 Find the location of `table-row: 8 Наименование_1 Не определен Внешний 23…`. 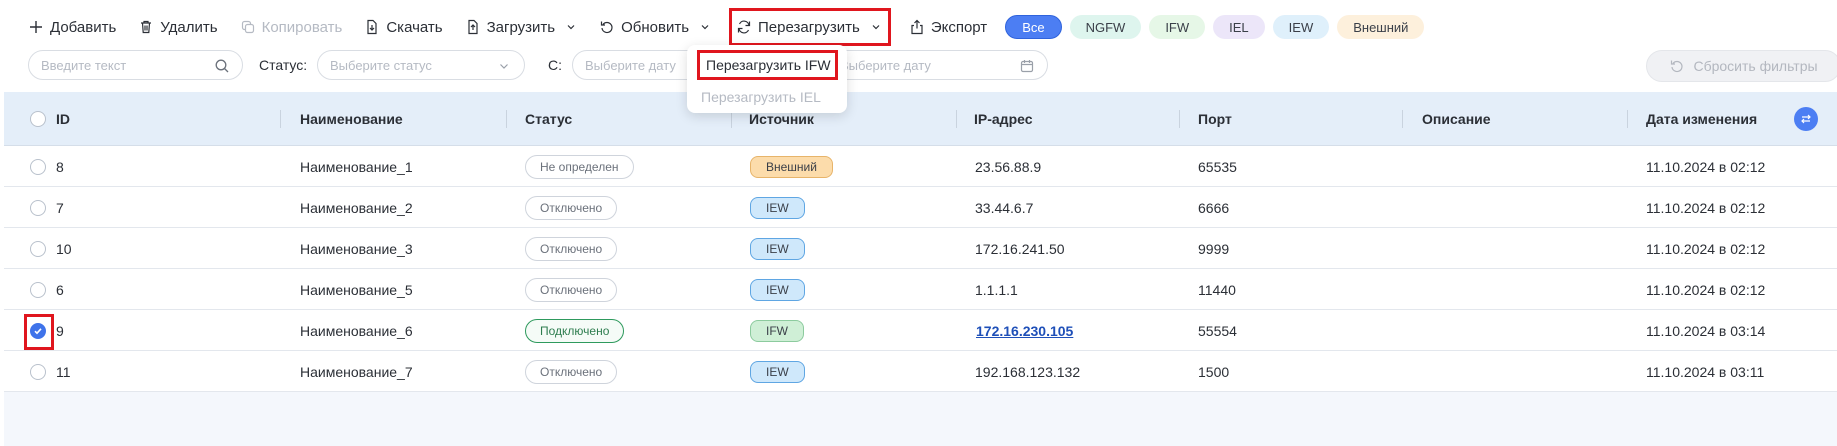

table-row: 8 Наименование_1 Не определен Внешний 23… is located at coordinates (920, 166).